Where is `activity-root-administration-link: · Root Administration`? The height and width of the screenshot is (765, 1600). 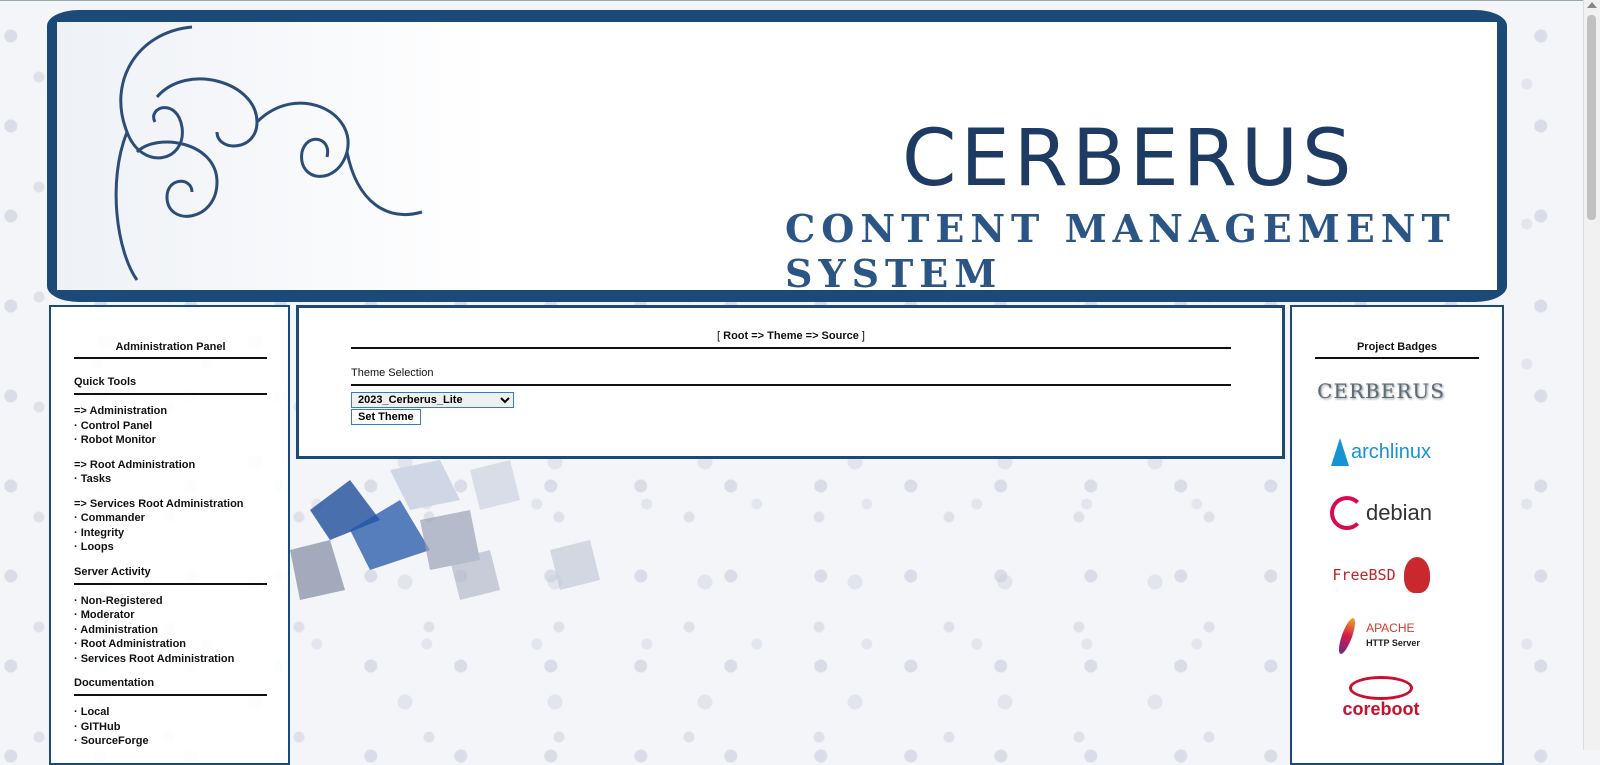 activity-root-administration-link: · Root Administration is located at coordinates (170, 644).